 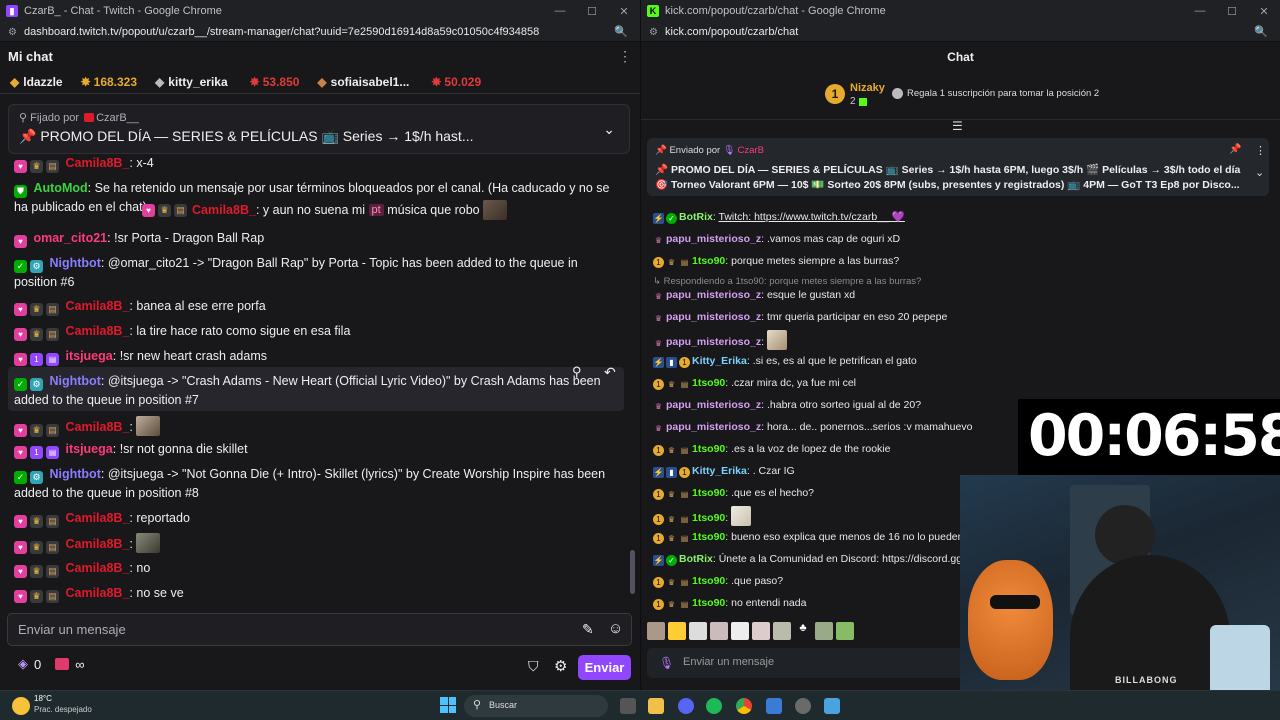 What do you see at coordinates (957, 126) in the screenshot?
I see `collapse-icon: ☰` at bounding box center [957, 126].